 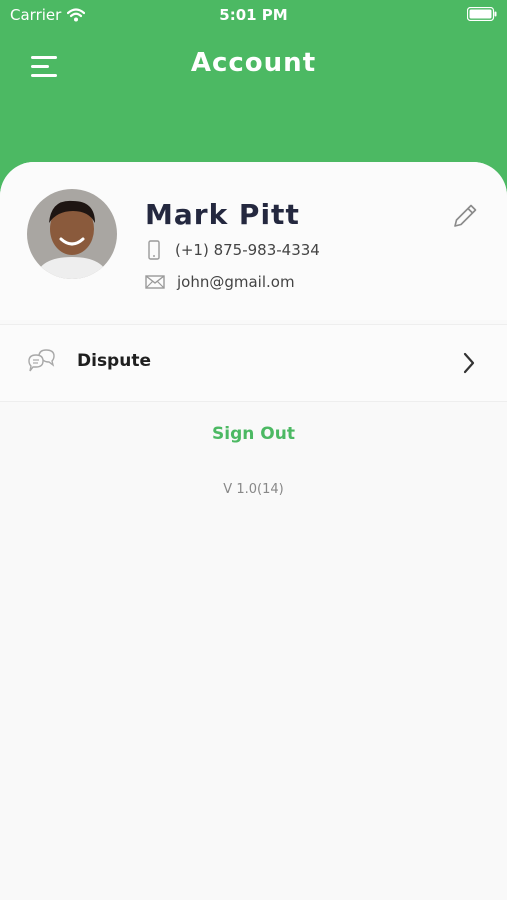 What do you see at coordinates (114, 361) in the screenshot?
I see `menu-item-dispute-label: Dispute` at bounding box center [114, 361].